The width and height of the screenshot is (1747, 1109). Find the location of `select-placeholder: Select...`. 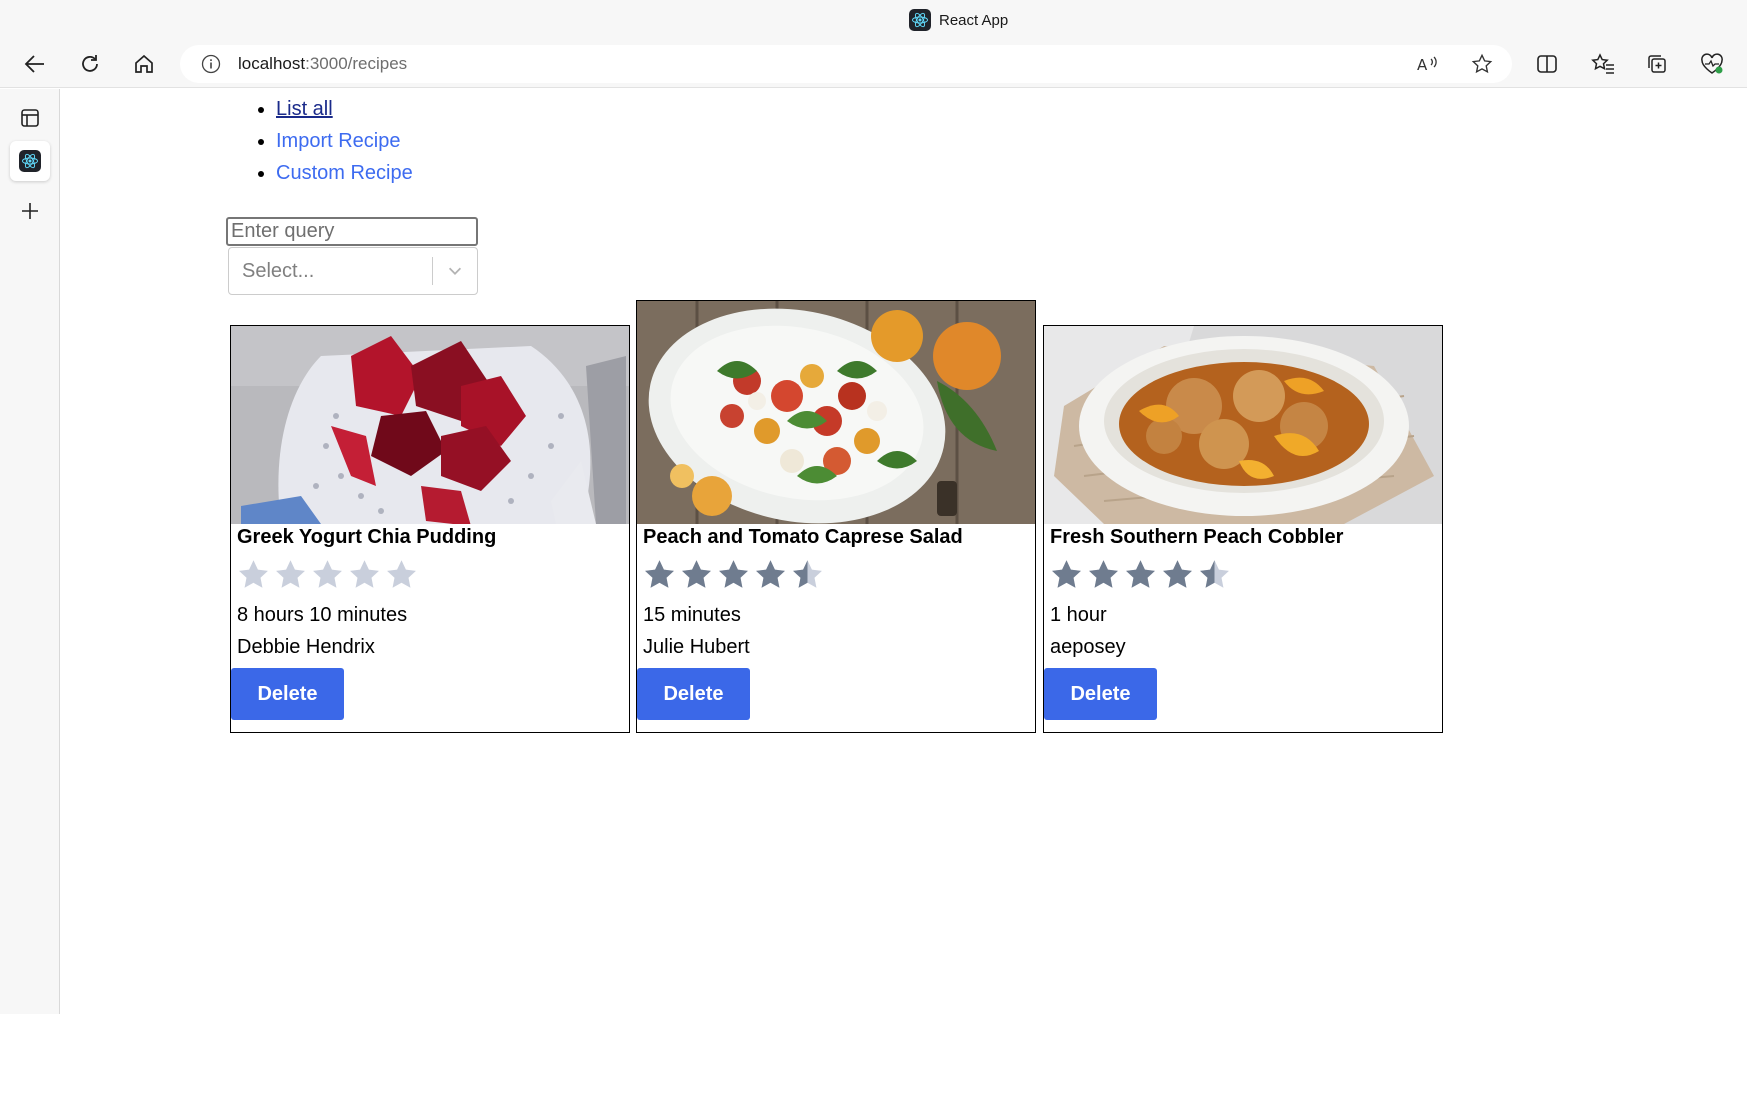

select-placeholder: Select... is located at coordinates (278, 270).